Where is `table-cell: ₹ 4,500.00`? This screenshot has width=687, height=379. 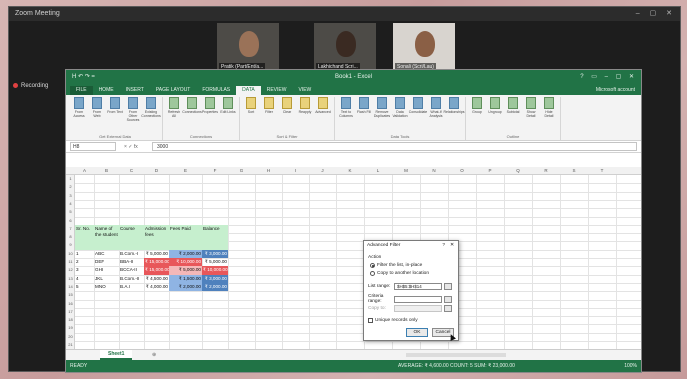
table-cell: ₹ 4,500.00 is located at coordinates (156, 279).